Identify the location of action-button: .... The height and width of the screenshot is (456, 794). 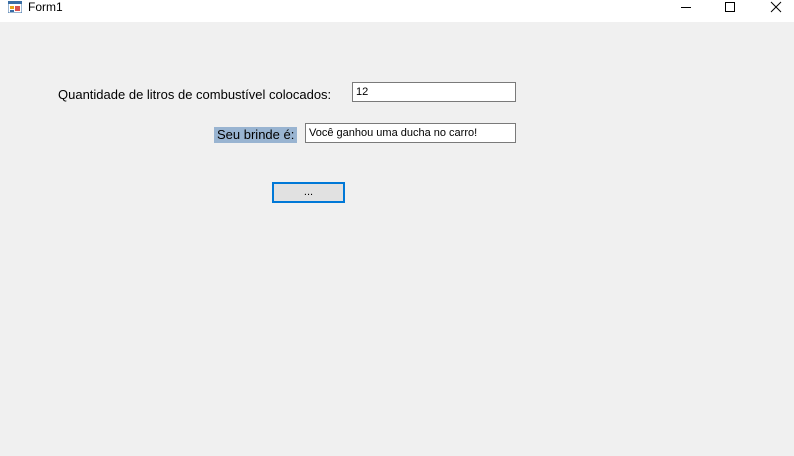
(308, 192).